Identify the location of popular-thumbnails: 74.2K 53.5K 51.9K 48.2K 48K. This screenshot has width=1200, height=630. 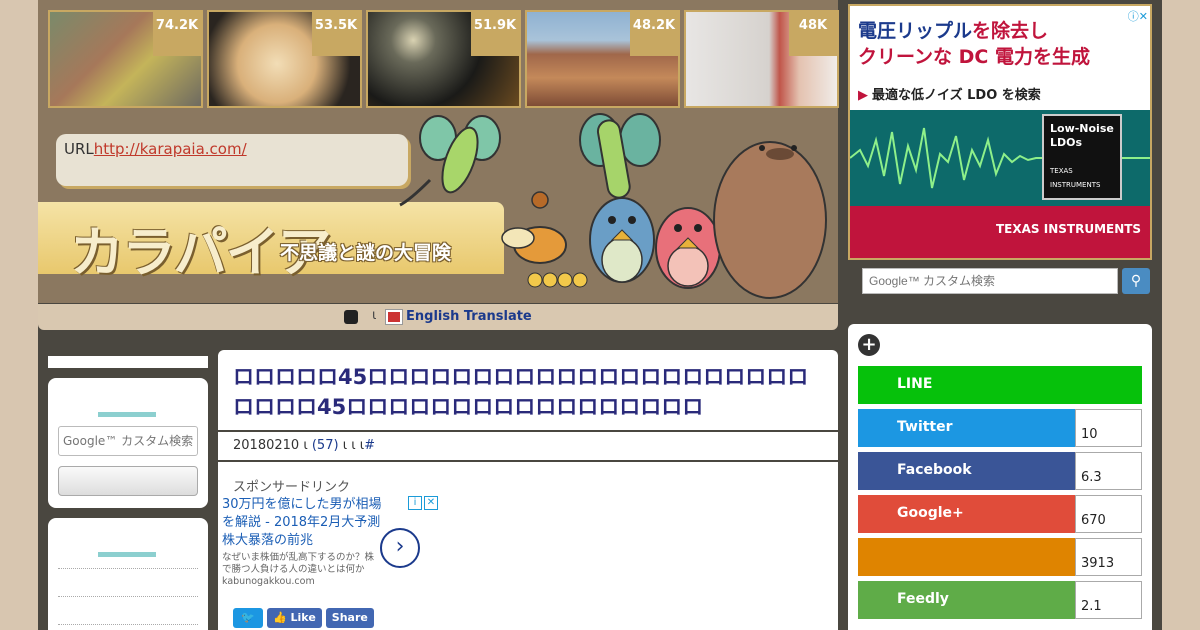
(443, 59).